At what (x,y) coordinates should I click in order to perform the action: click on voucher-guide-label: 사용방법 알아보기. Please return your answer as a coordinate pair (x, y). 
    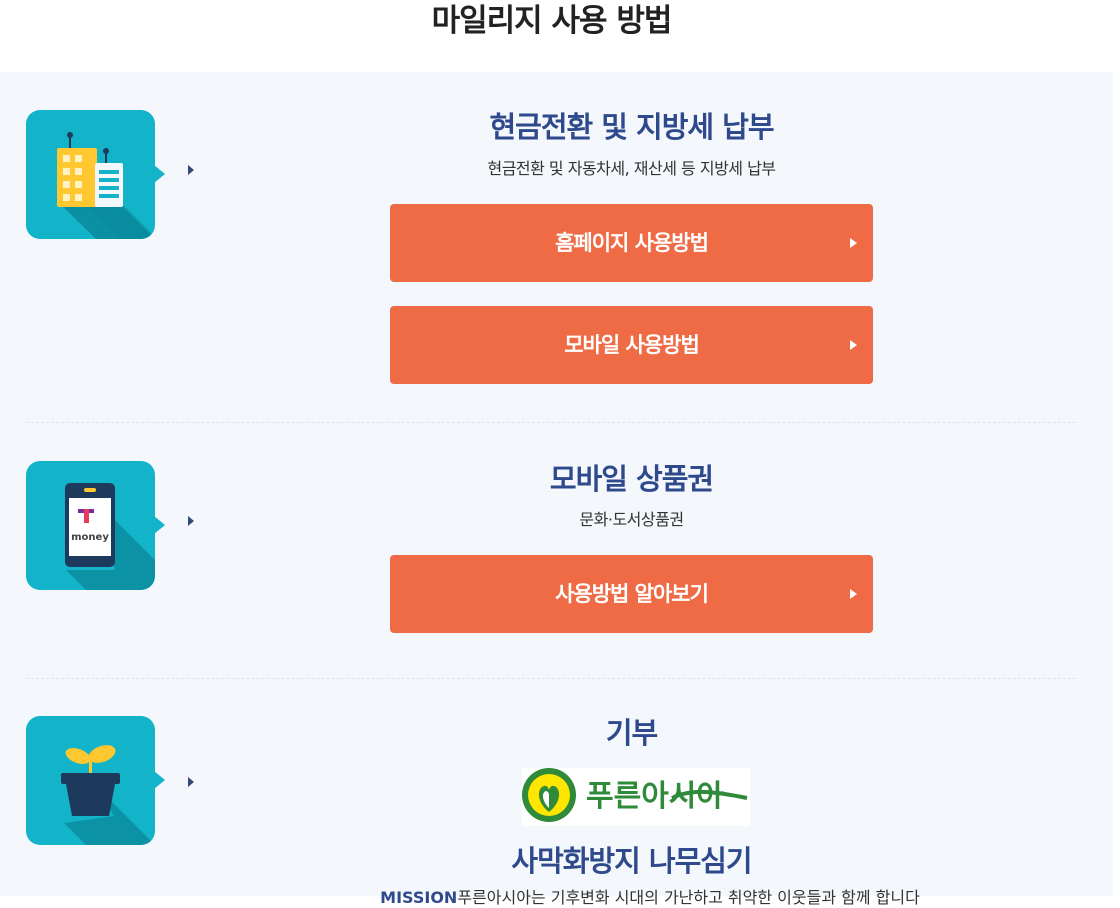
    Looking at the image, I should click on (632, 594).